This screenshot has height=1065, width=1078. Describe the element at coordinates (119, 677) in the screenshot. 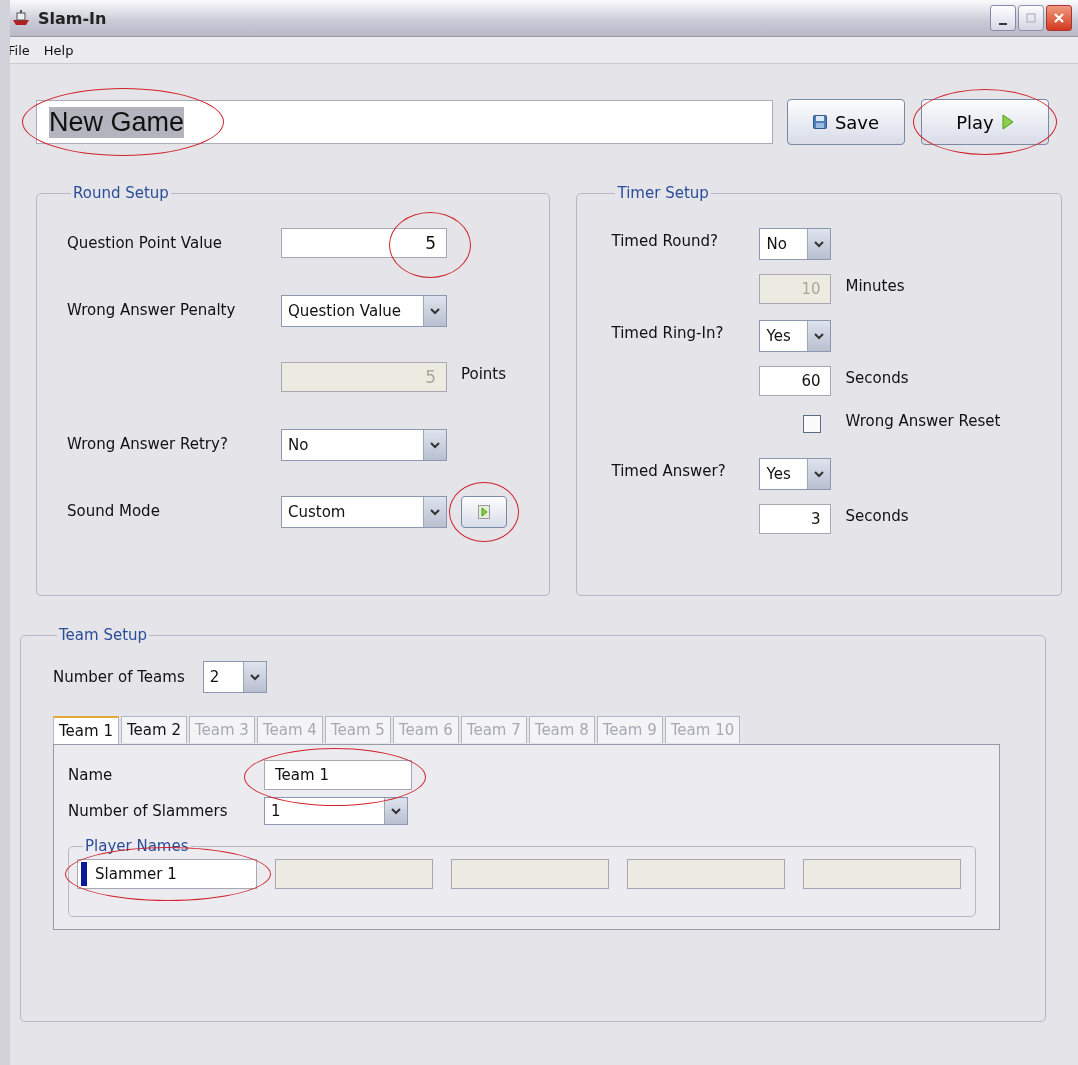

I see `field-label: Number of Teams` at that location.